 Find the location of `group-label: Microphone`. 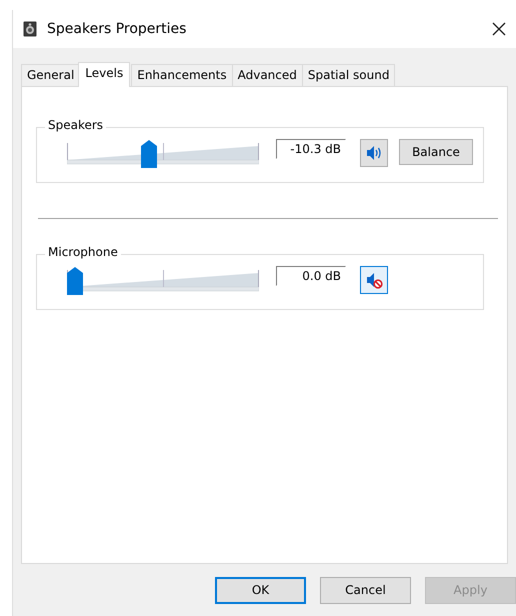

group-label: Microphone is located at coordinates (83, 252).